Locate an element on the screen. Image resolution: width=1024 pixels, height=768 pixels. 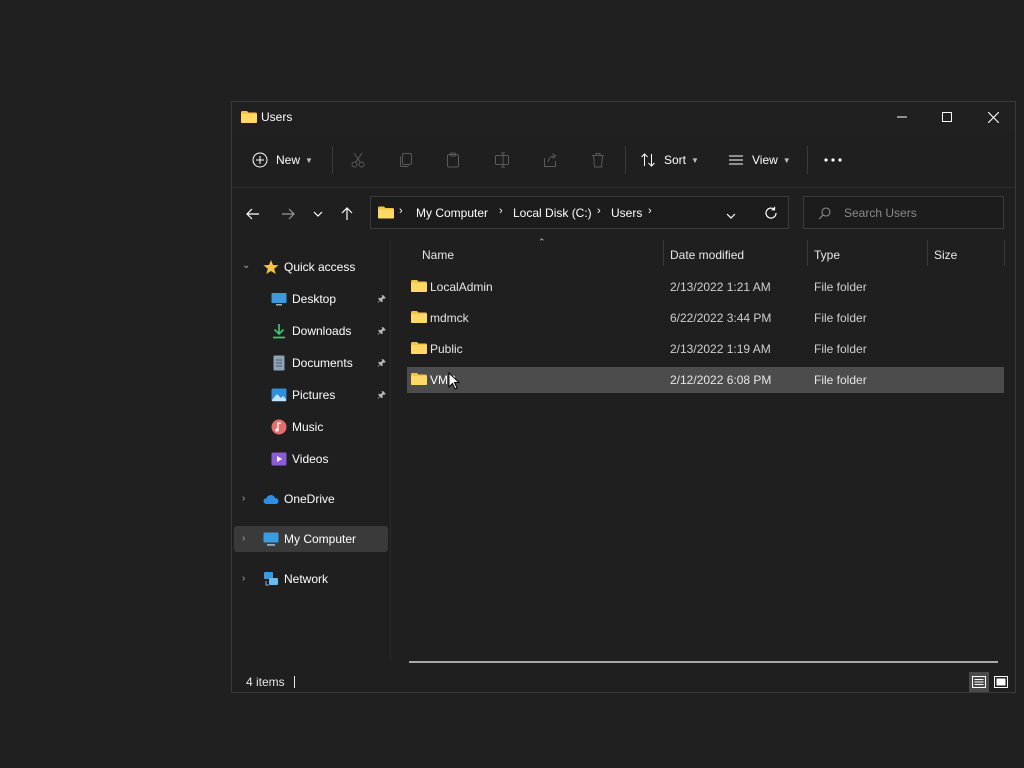
share-button is located at coordinates (550, 160).